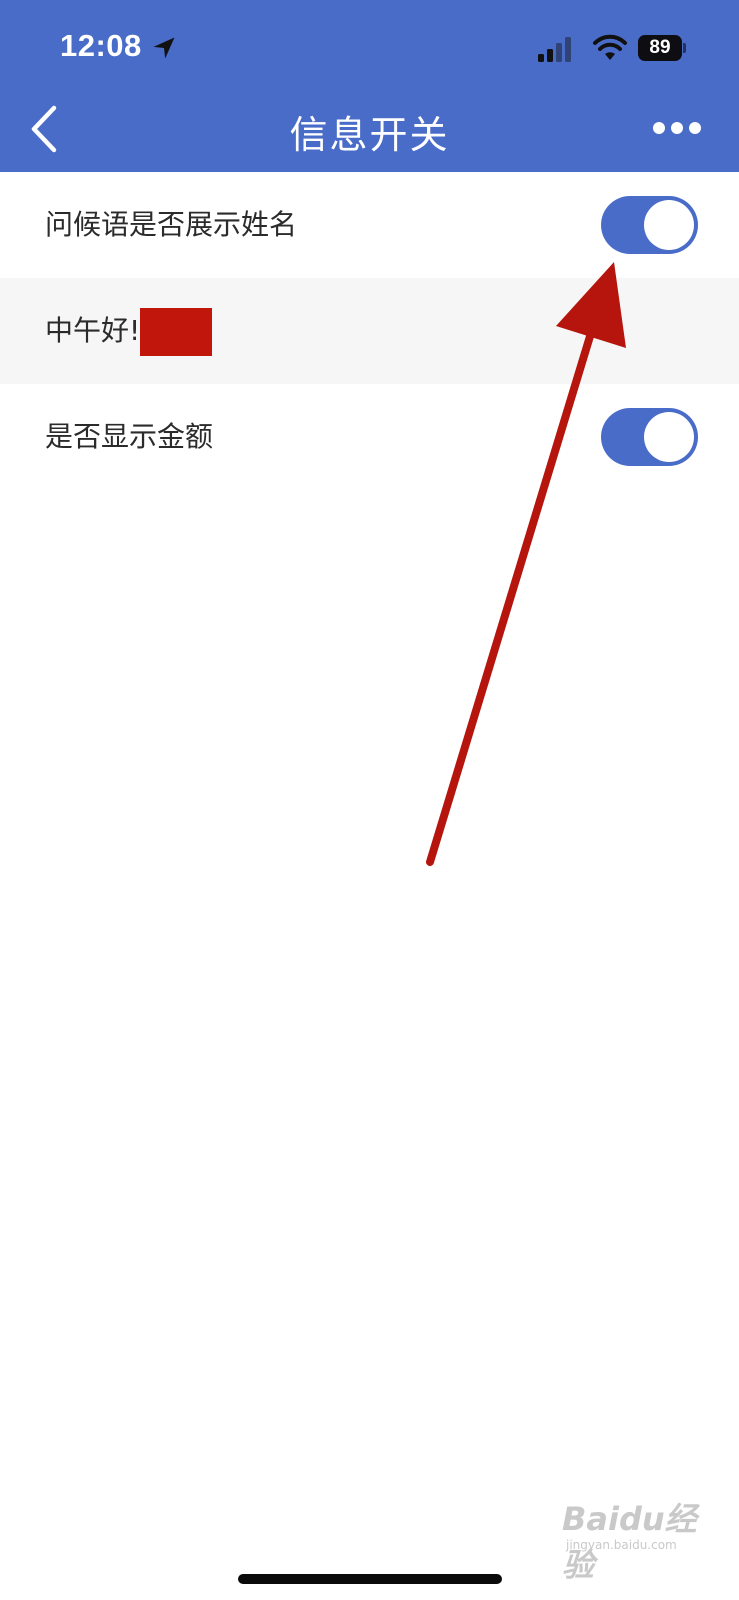 The width and height of the screenshot is (739, 1600). Describe the element at coordinates (369, 331) in the screenshot. I see `greeting-preview-row: 中午好!` at that location.